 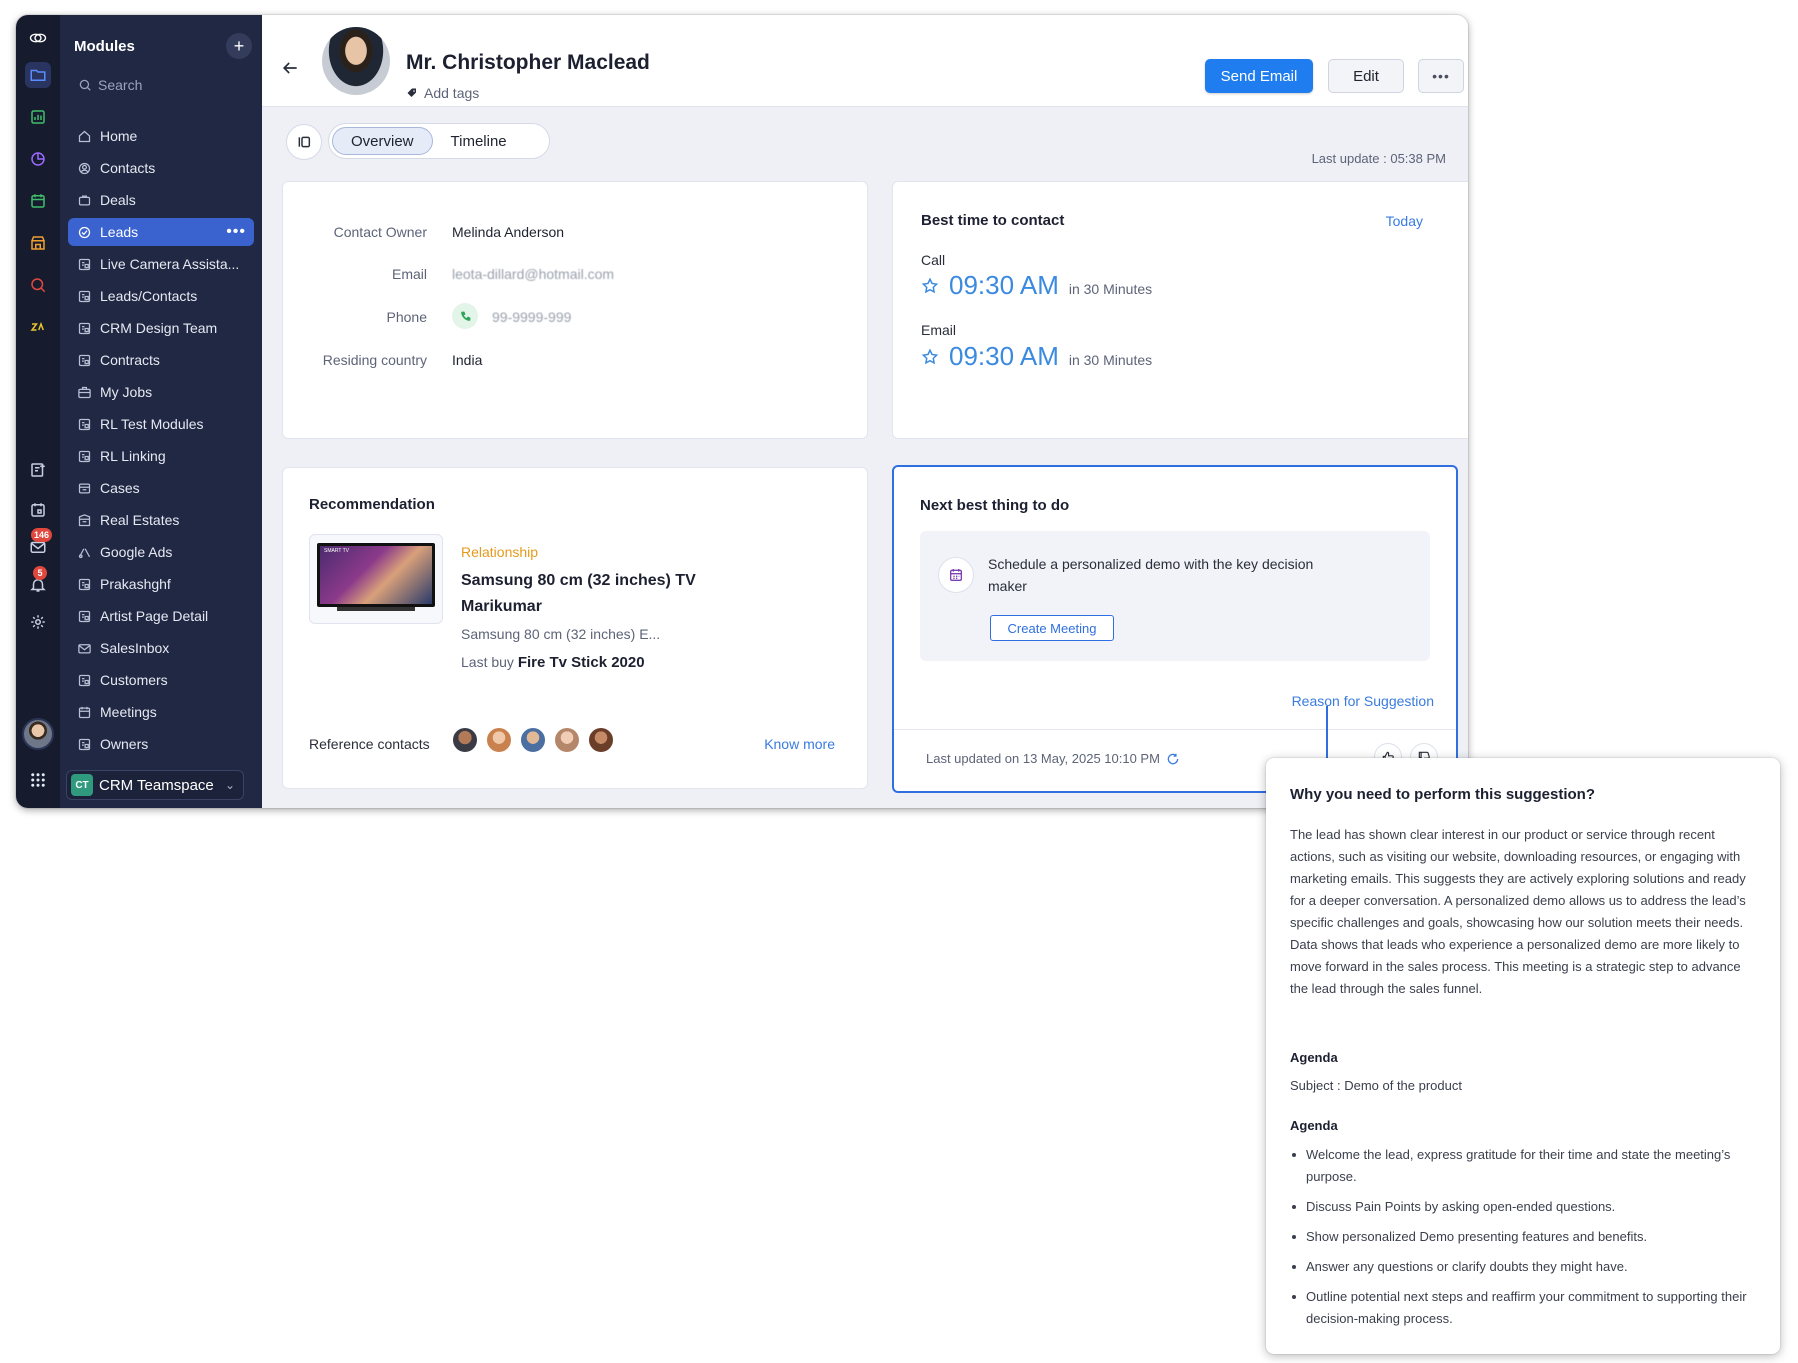 I want to click on sidebar-item-cases: Cases, so click(x=161, y=488).